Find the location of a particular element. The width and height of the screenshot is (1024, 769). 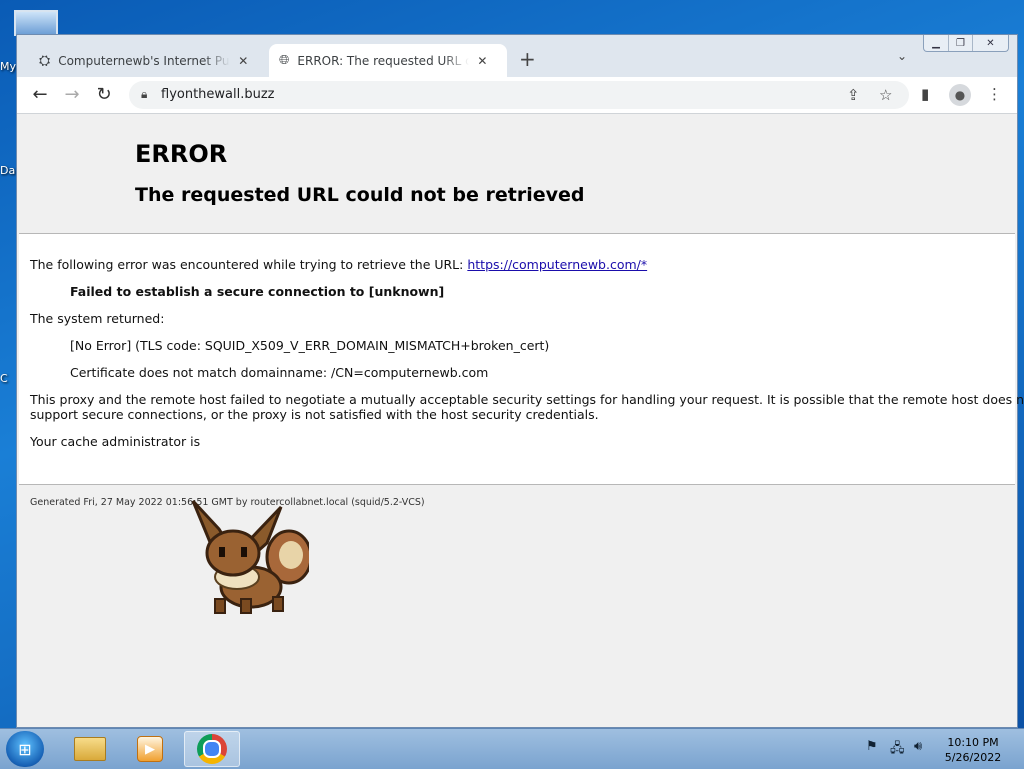

page-title: ERROR is located at coordinates (181, 154).